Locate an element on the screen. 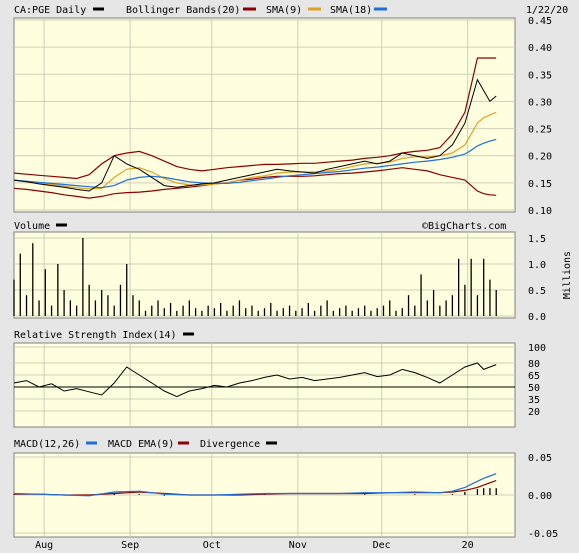 This screenshot has width=579, height=557. macd-tick-label: 0.00 is located at coordinates (540, 496).